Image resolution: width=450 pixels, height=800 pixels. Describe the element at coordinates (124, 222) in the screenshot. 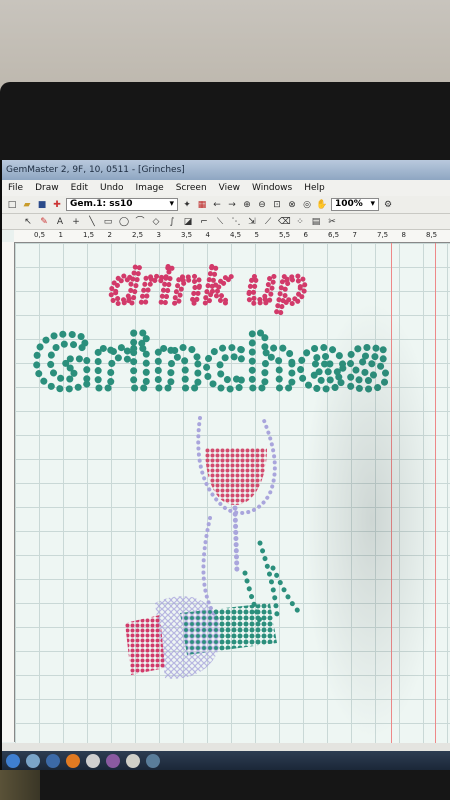

I see `ellipse-icon: ◯` at that location.